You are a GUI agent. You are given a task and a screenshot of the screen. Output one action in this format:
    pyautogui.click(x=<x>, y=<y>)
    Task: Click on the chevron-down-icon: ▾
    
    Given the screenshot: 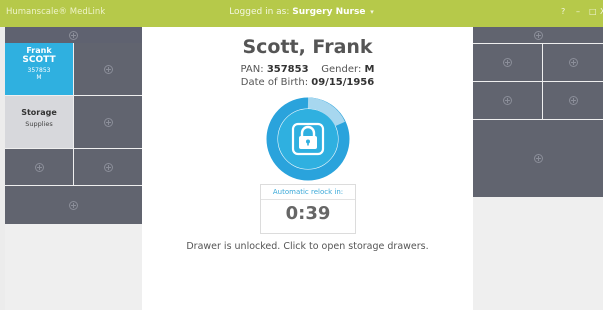 What is the action you would take?
    pyautogui.click(x=372, y=12)
    